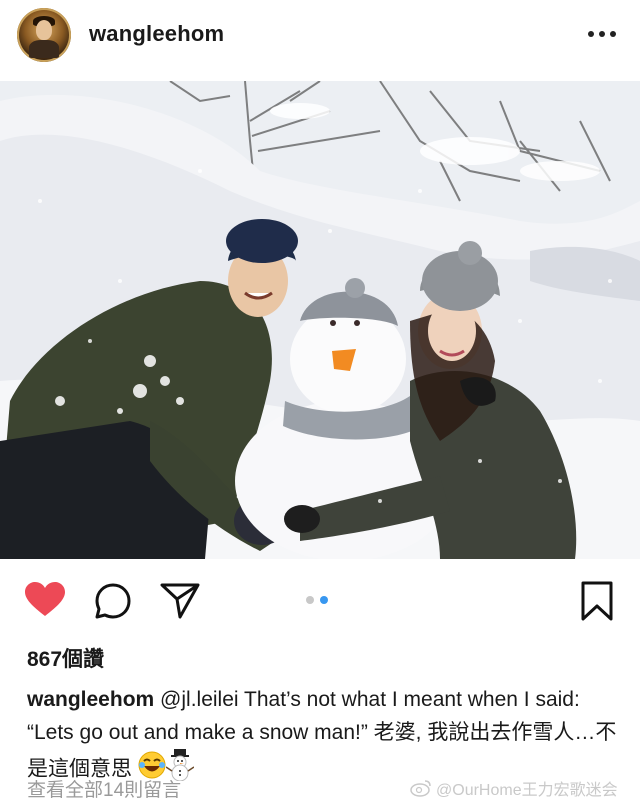 This screenshot has width=640, height=804. What do you see at coordinates (104, 788) in the screenshot?
I see `view-all-comments-link: 查看全部14則留言` at bounding box center [104, 788].